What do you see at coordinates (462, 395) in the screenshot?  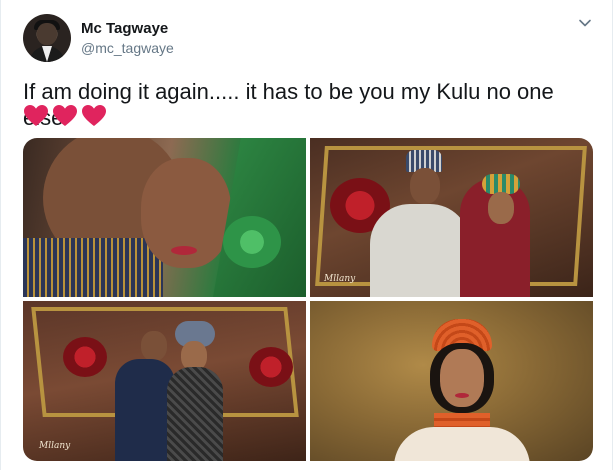 I see `bride-lips` at bounding box center [462, 395].